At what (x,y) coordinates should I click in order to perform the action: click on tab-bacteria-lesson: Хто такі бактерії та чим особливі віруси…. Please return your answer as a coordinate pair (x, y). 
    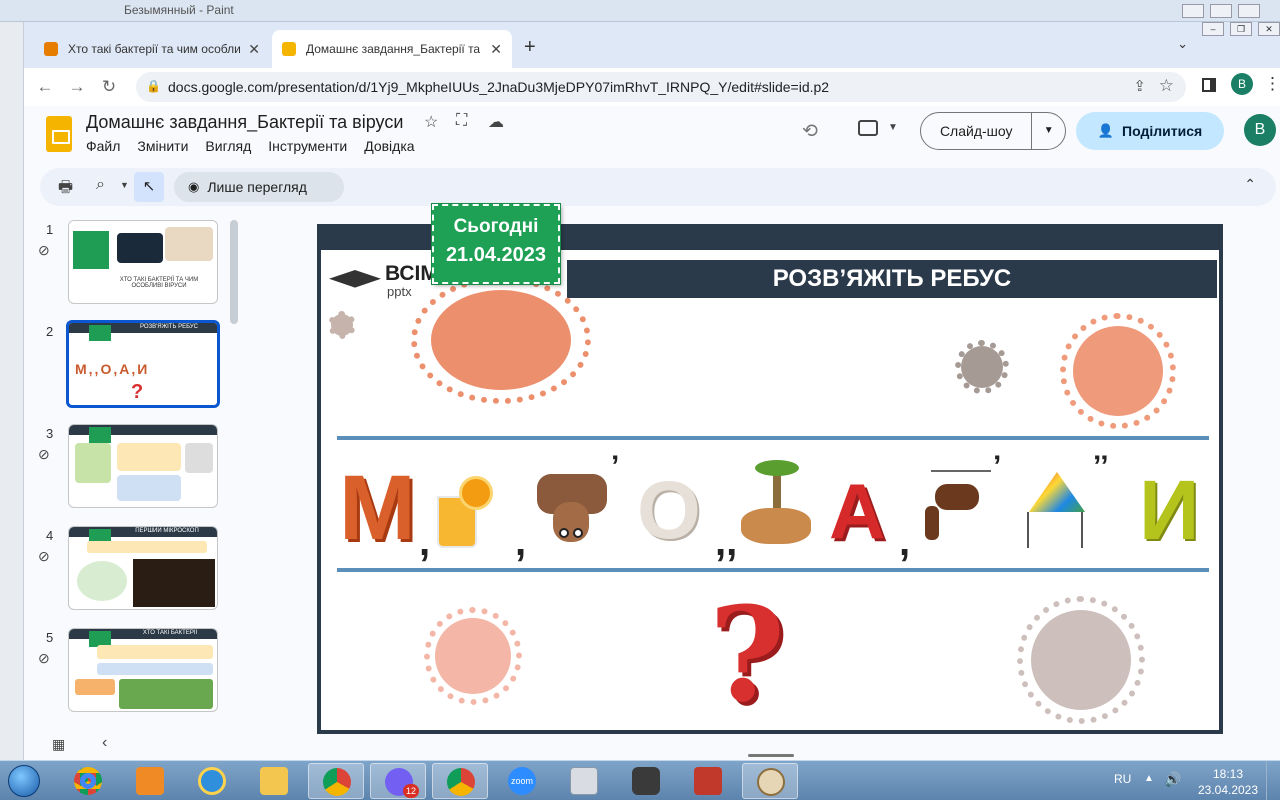
    Looking at the image, I should click on (152, 49).